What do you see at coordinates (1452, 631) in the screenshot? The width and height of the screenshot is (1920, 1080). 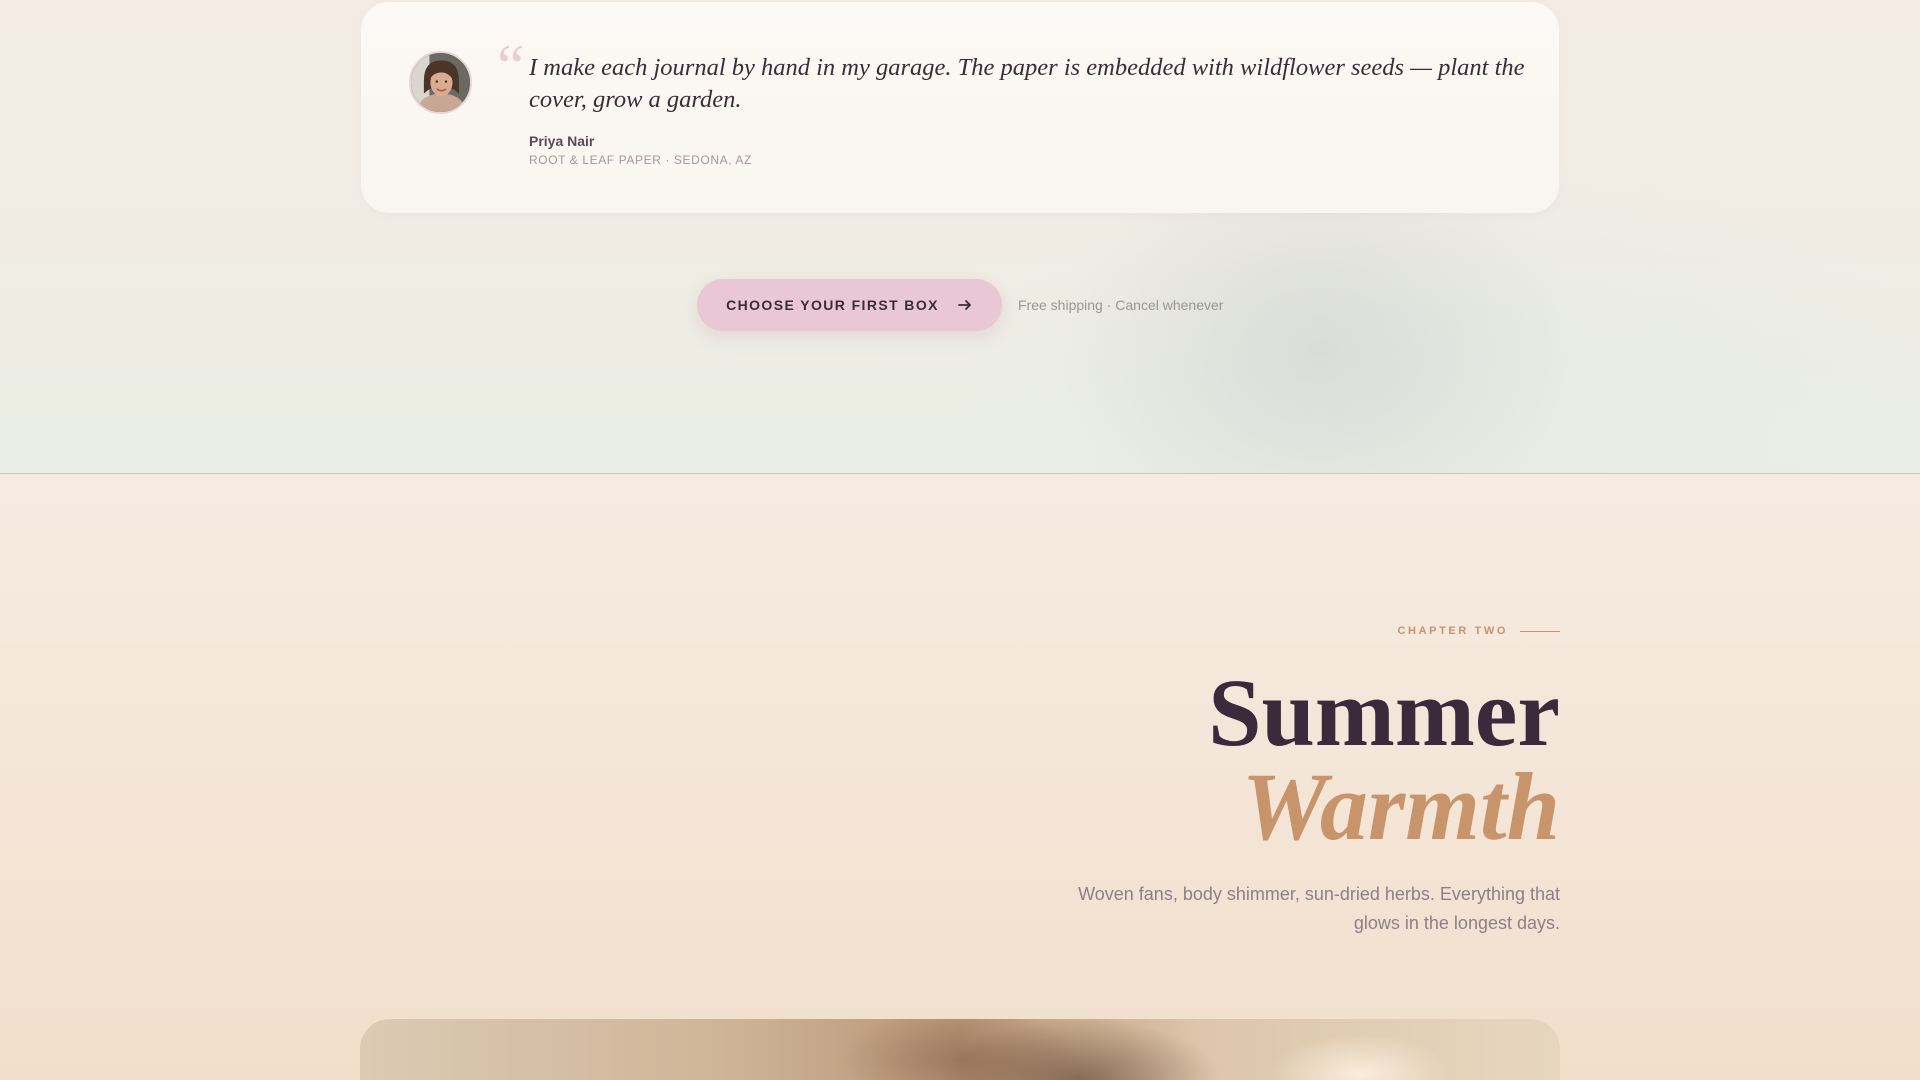 I see `chapter-eyebrow: CHAPTER TWO` at bounding box center [1452, 631].